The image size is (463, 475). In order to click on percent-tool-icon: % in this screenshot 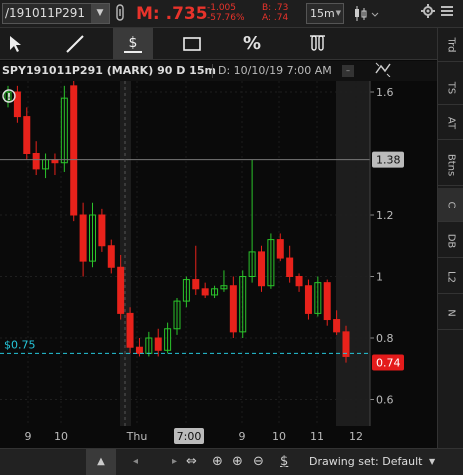, I will do `click(252, 43)`.